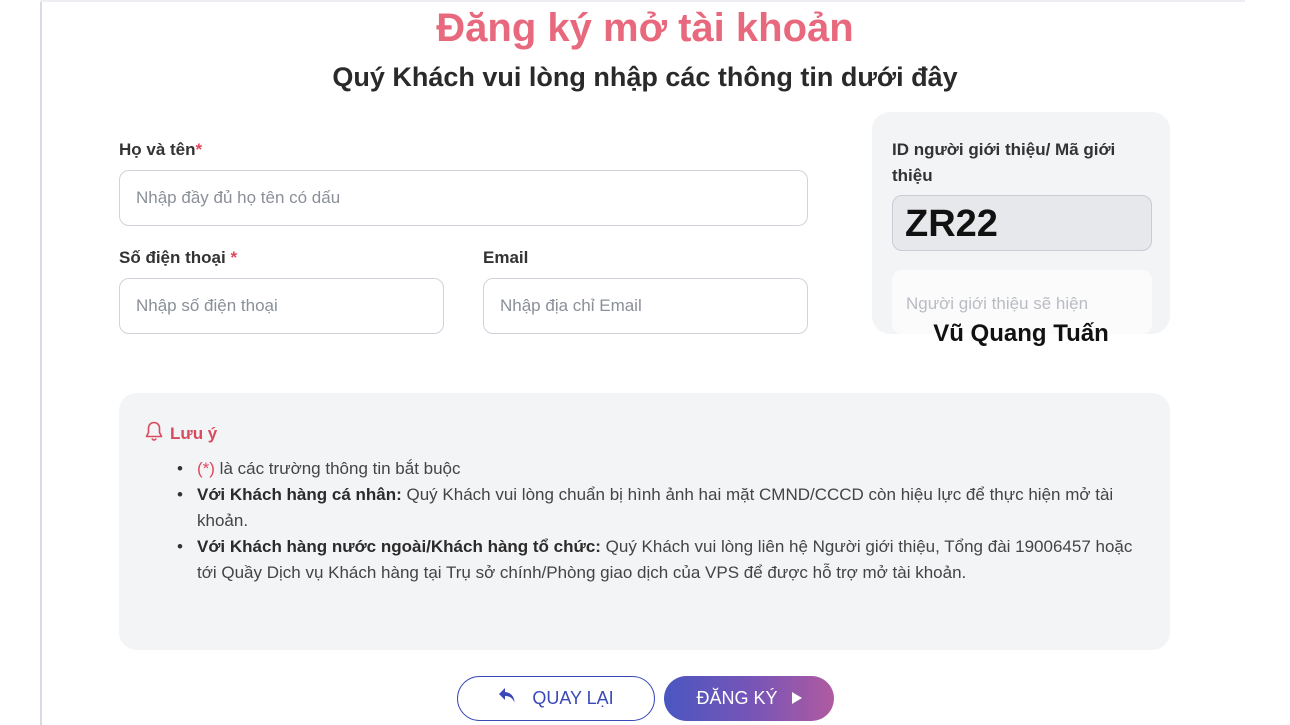  Describe the element at coordinates (281, 306) in the screenshot. I see `phone-input` at that location.